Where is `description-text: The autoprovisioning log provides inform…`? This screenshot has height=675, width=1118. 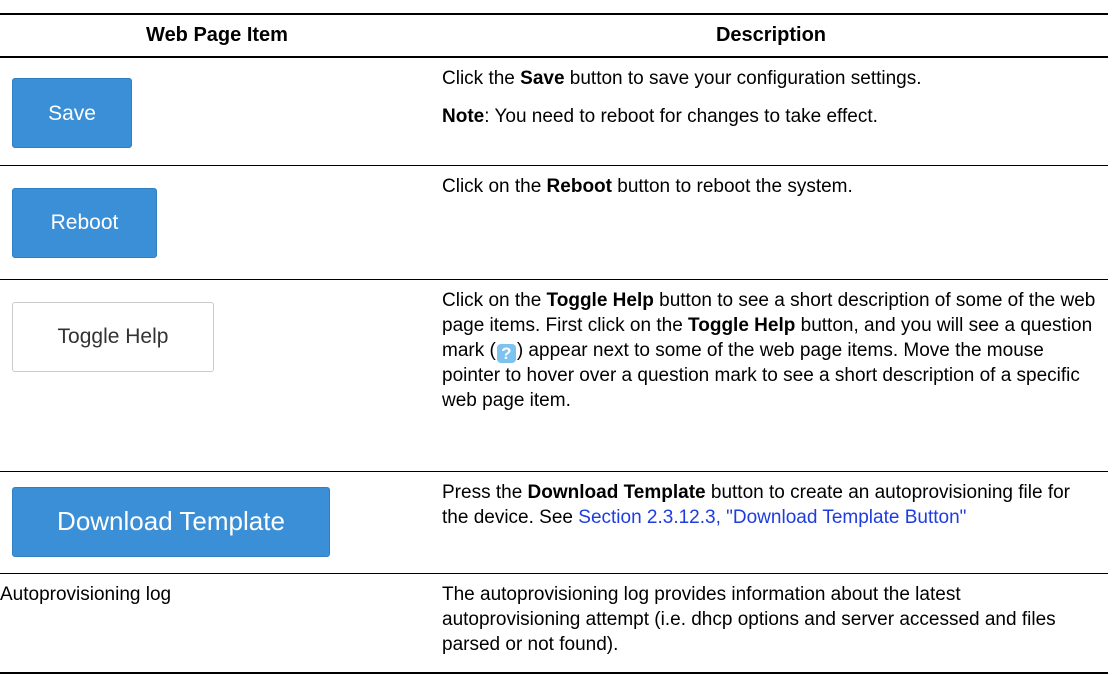
description-text: The autoprovisioning log provides inform… is located at coordinates (749, 619).